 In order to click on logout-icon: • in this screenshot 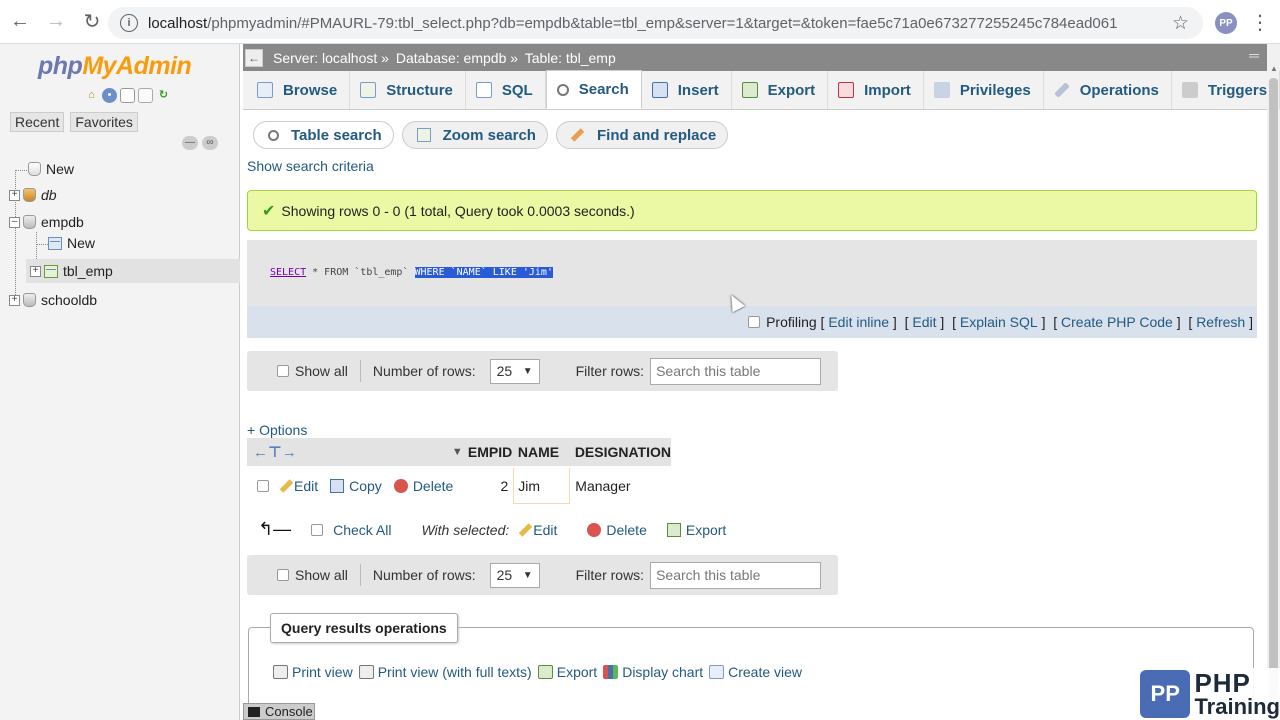, I will do `click(109, 95)`.